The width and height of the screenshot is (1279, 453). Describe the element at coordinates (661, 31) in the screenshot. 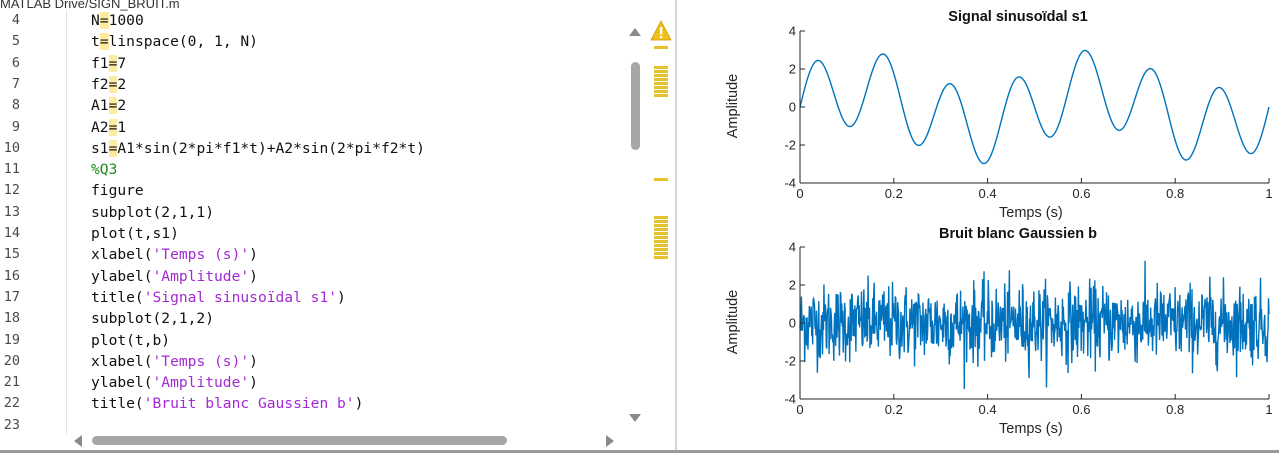

I see `warning-triangle-icon` at that location.